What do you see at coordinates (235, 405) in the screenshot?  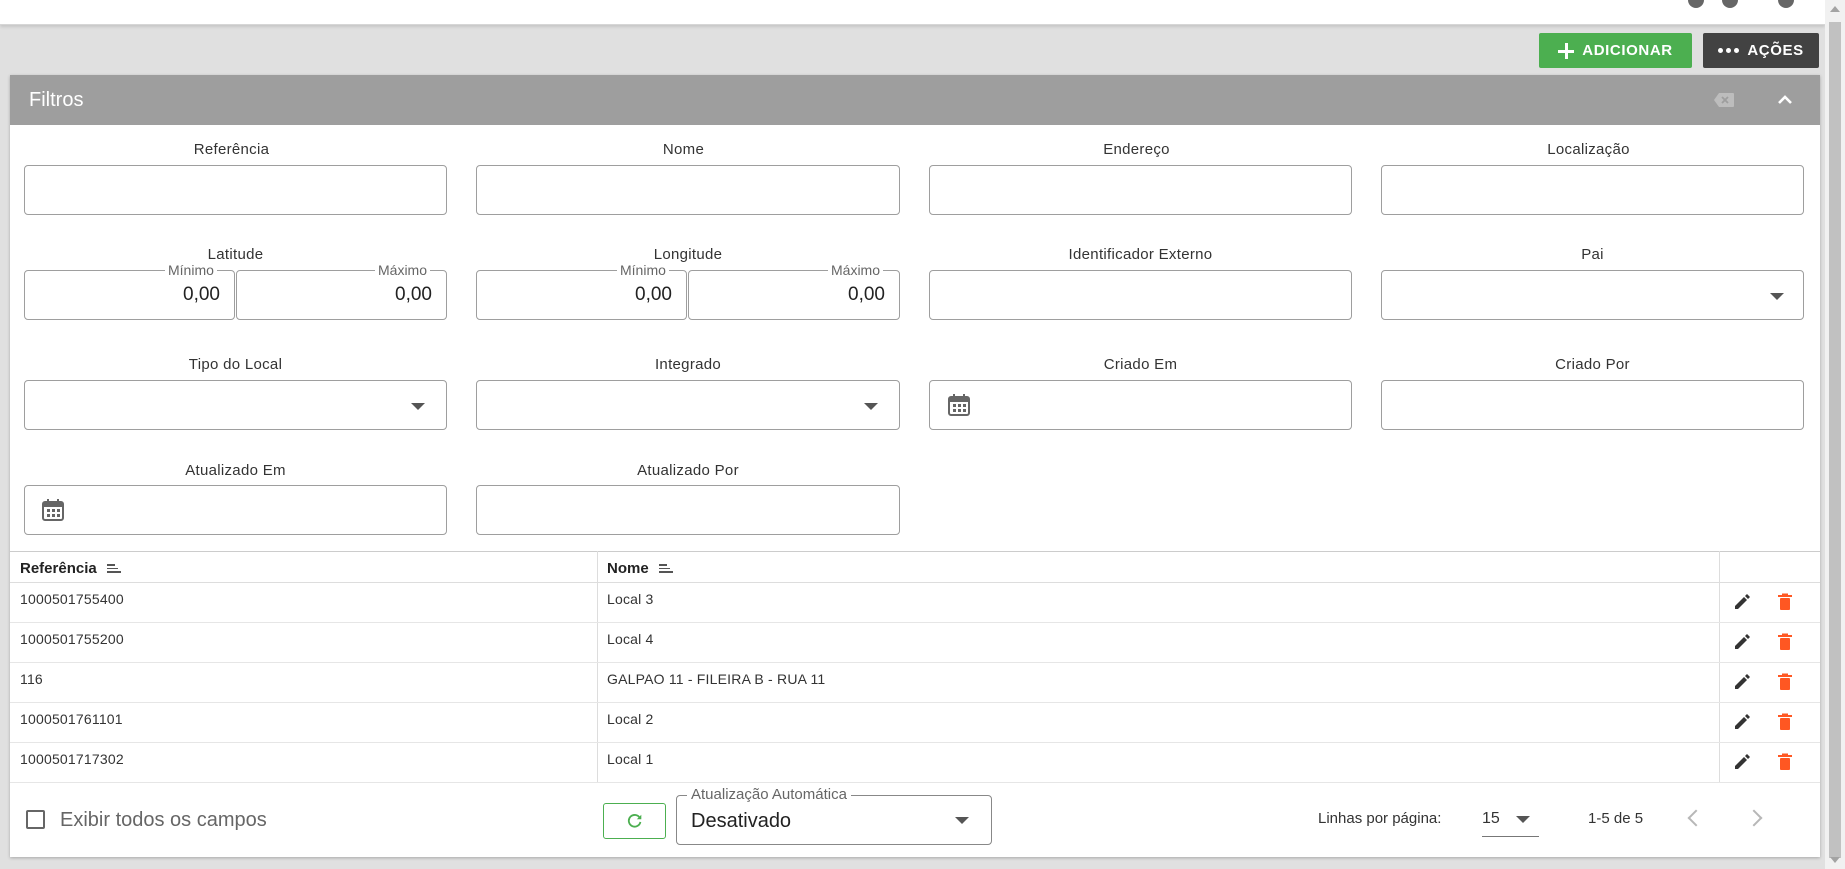 I see `tipo-do-local-select` at bounding box center [235, 405].